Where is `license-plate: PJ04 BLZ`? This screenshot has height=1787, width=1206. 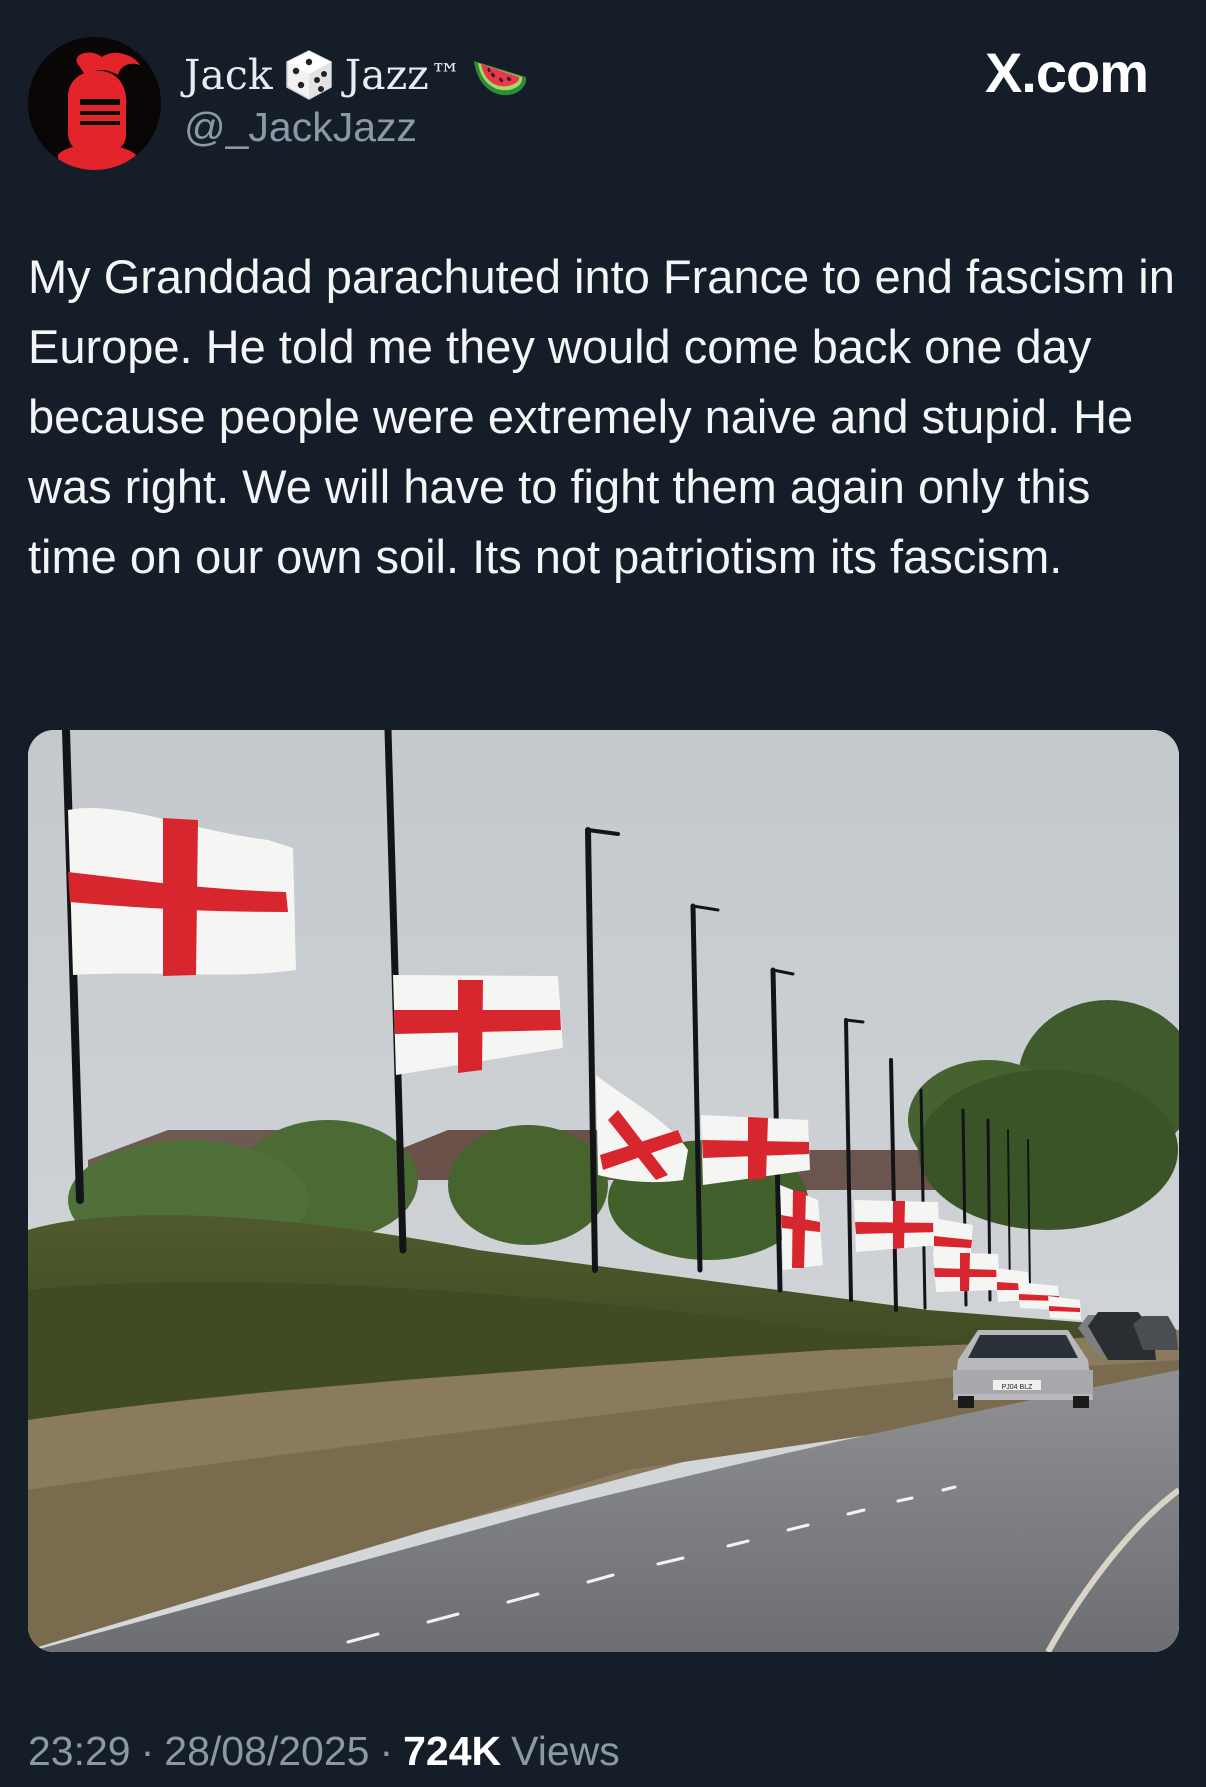
license-plate: PJ04 BLZ is located at coordinates (1017, 1387).